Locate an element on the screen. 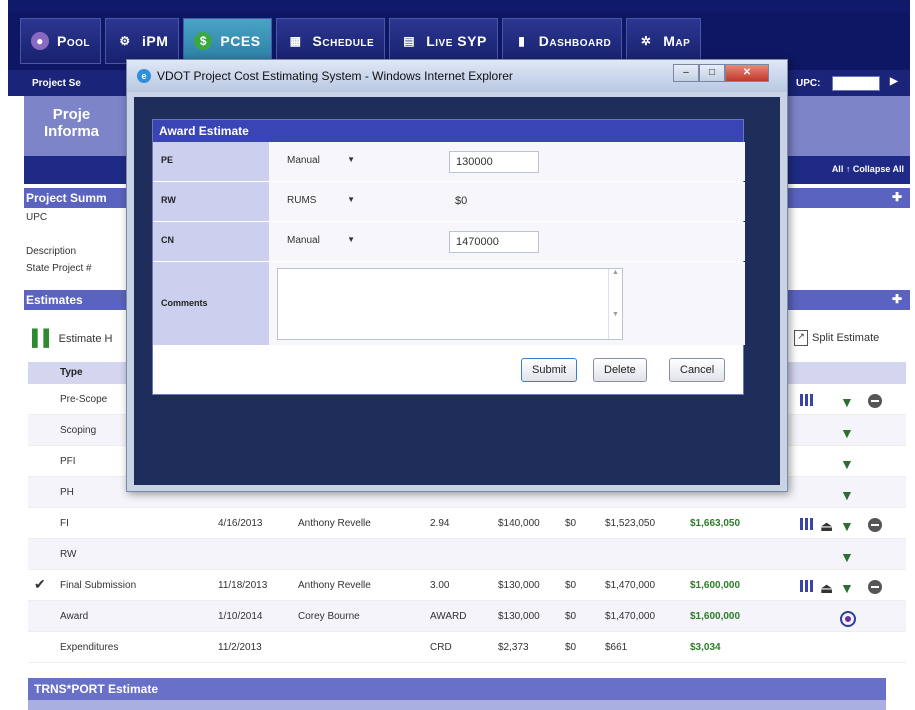 This screenshot has height=710, width=915. cell-type: Final Submission is located at coordinates (98, 585).